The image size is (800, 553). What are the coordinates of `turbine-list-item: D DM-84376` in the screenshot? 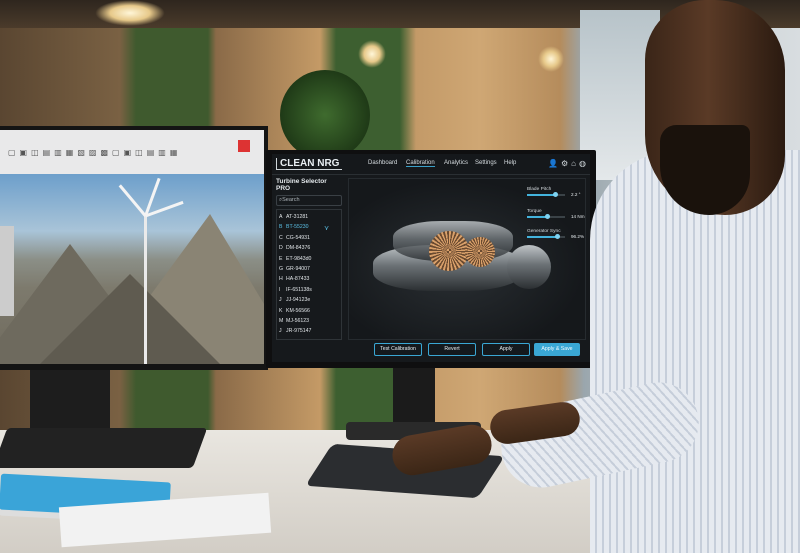 It's located at (309, 248).